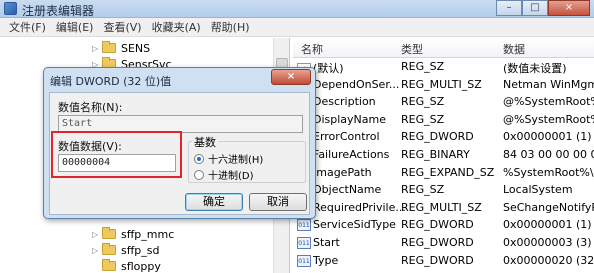 This screenshot has height=273, width=594. What do you see at coordinates (58, 11) in the screenshot?
I see `window-title: 注册表编辑器` at bounding box center [58, 11].